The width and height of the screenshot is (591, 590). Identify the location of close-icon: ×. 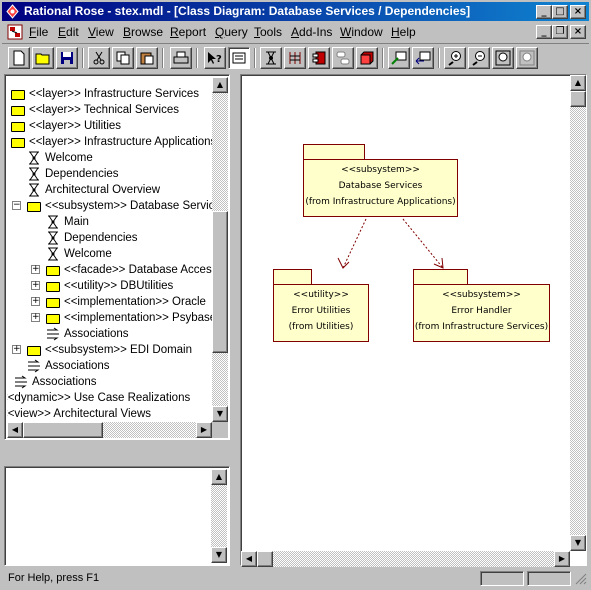
(578, 11).